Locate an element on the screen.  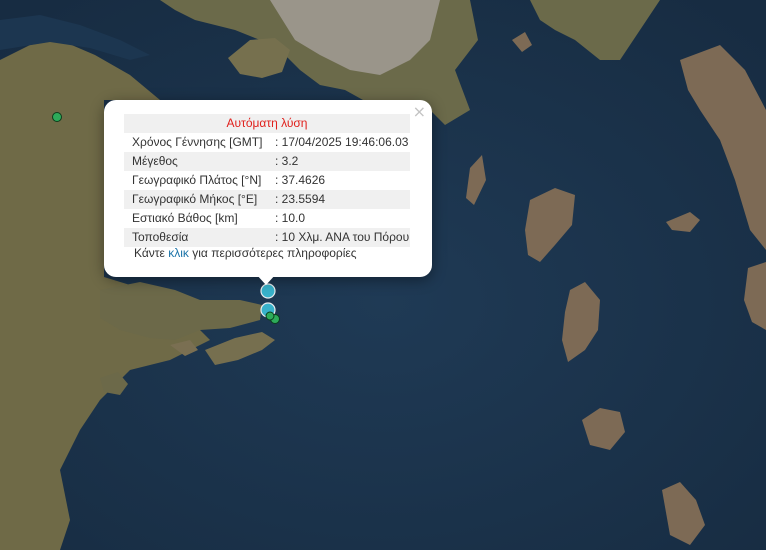
table-row: Γεωγραφικό Μήκος [°E] : 23.5594 is located at coordinates (267, 199).